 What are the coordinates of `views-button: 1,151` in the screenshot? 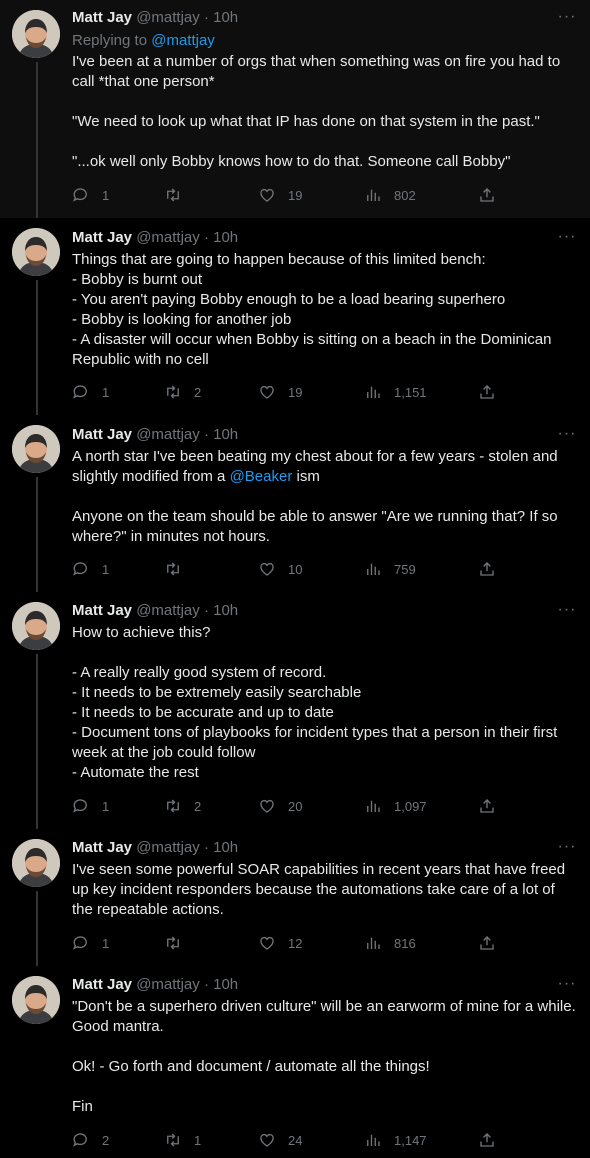 It's located at (395, 392).